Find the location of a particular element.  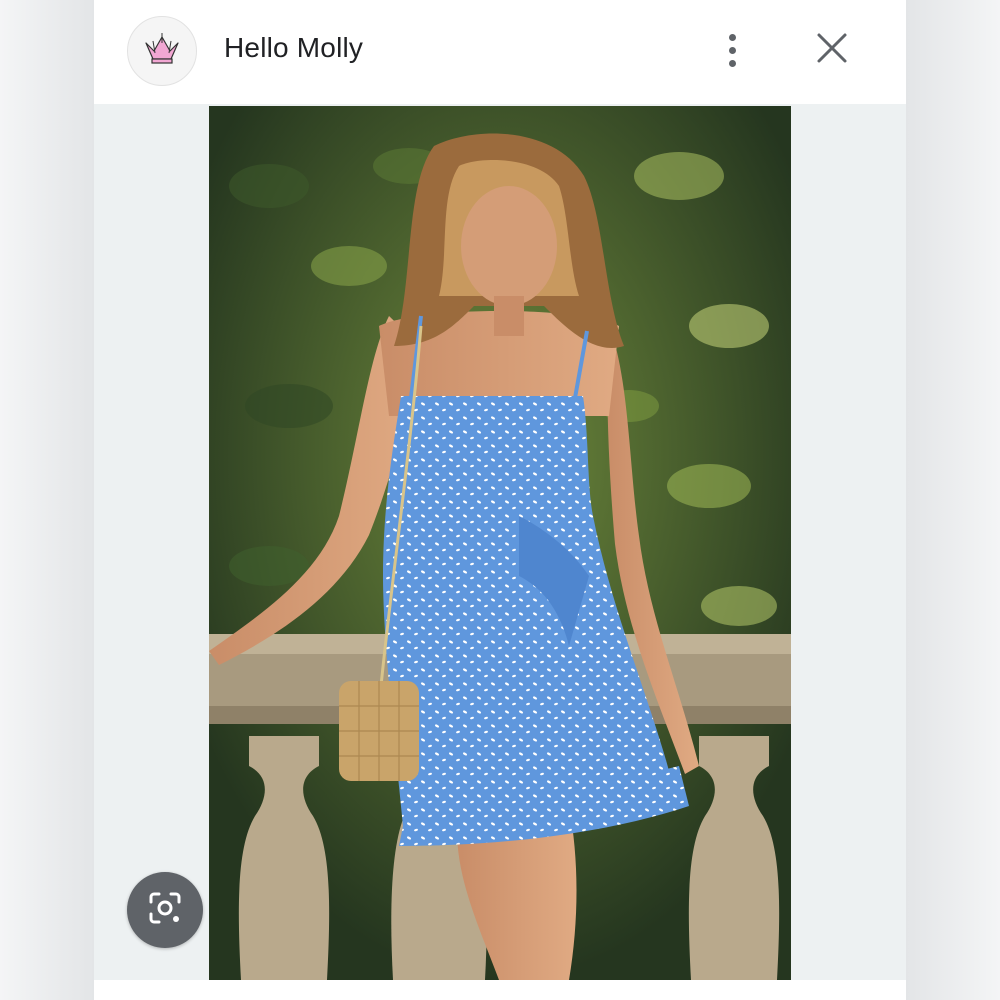

crown-icon is located at coordinates (162, 51).